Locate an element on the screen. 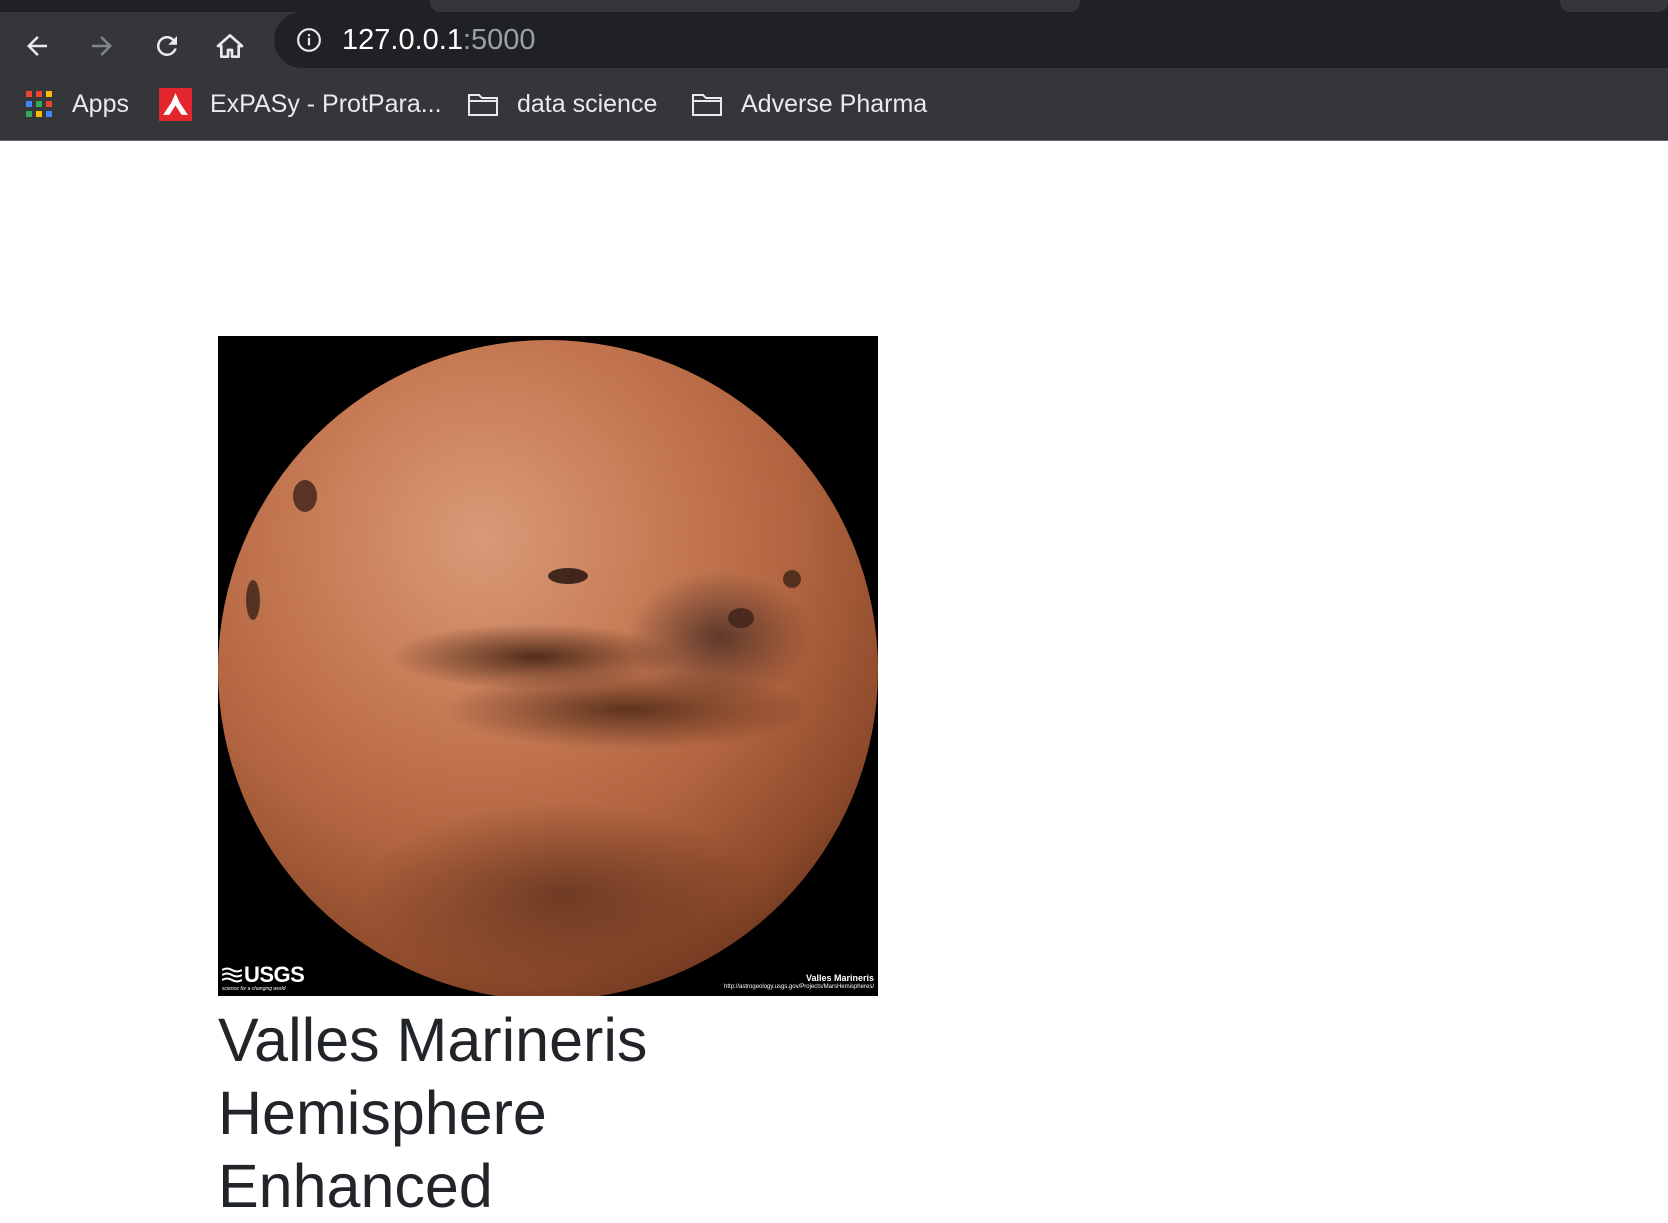  expasy-logo-icon is located at coordinates (175, 104).